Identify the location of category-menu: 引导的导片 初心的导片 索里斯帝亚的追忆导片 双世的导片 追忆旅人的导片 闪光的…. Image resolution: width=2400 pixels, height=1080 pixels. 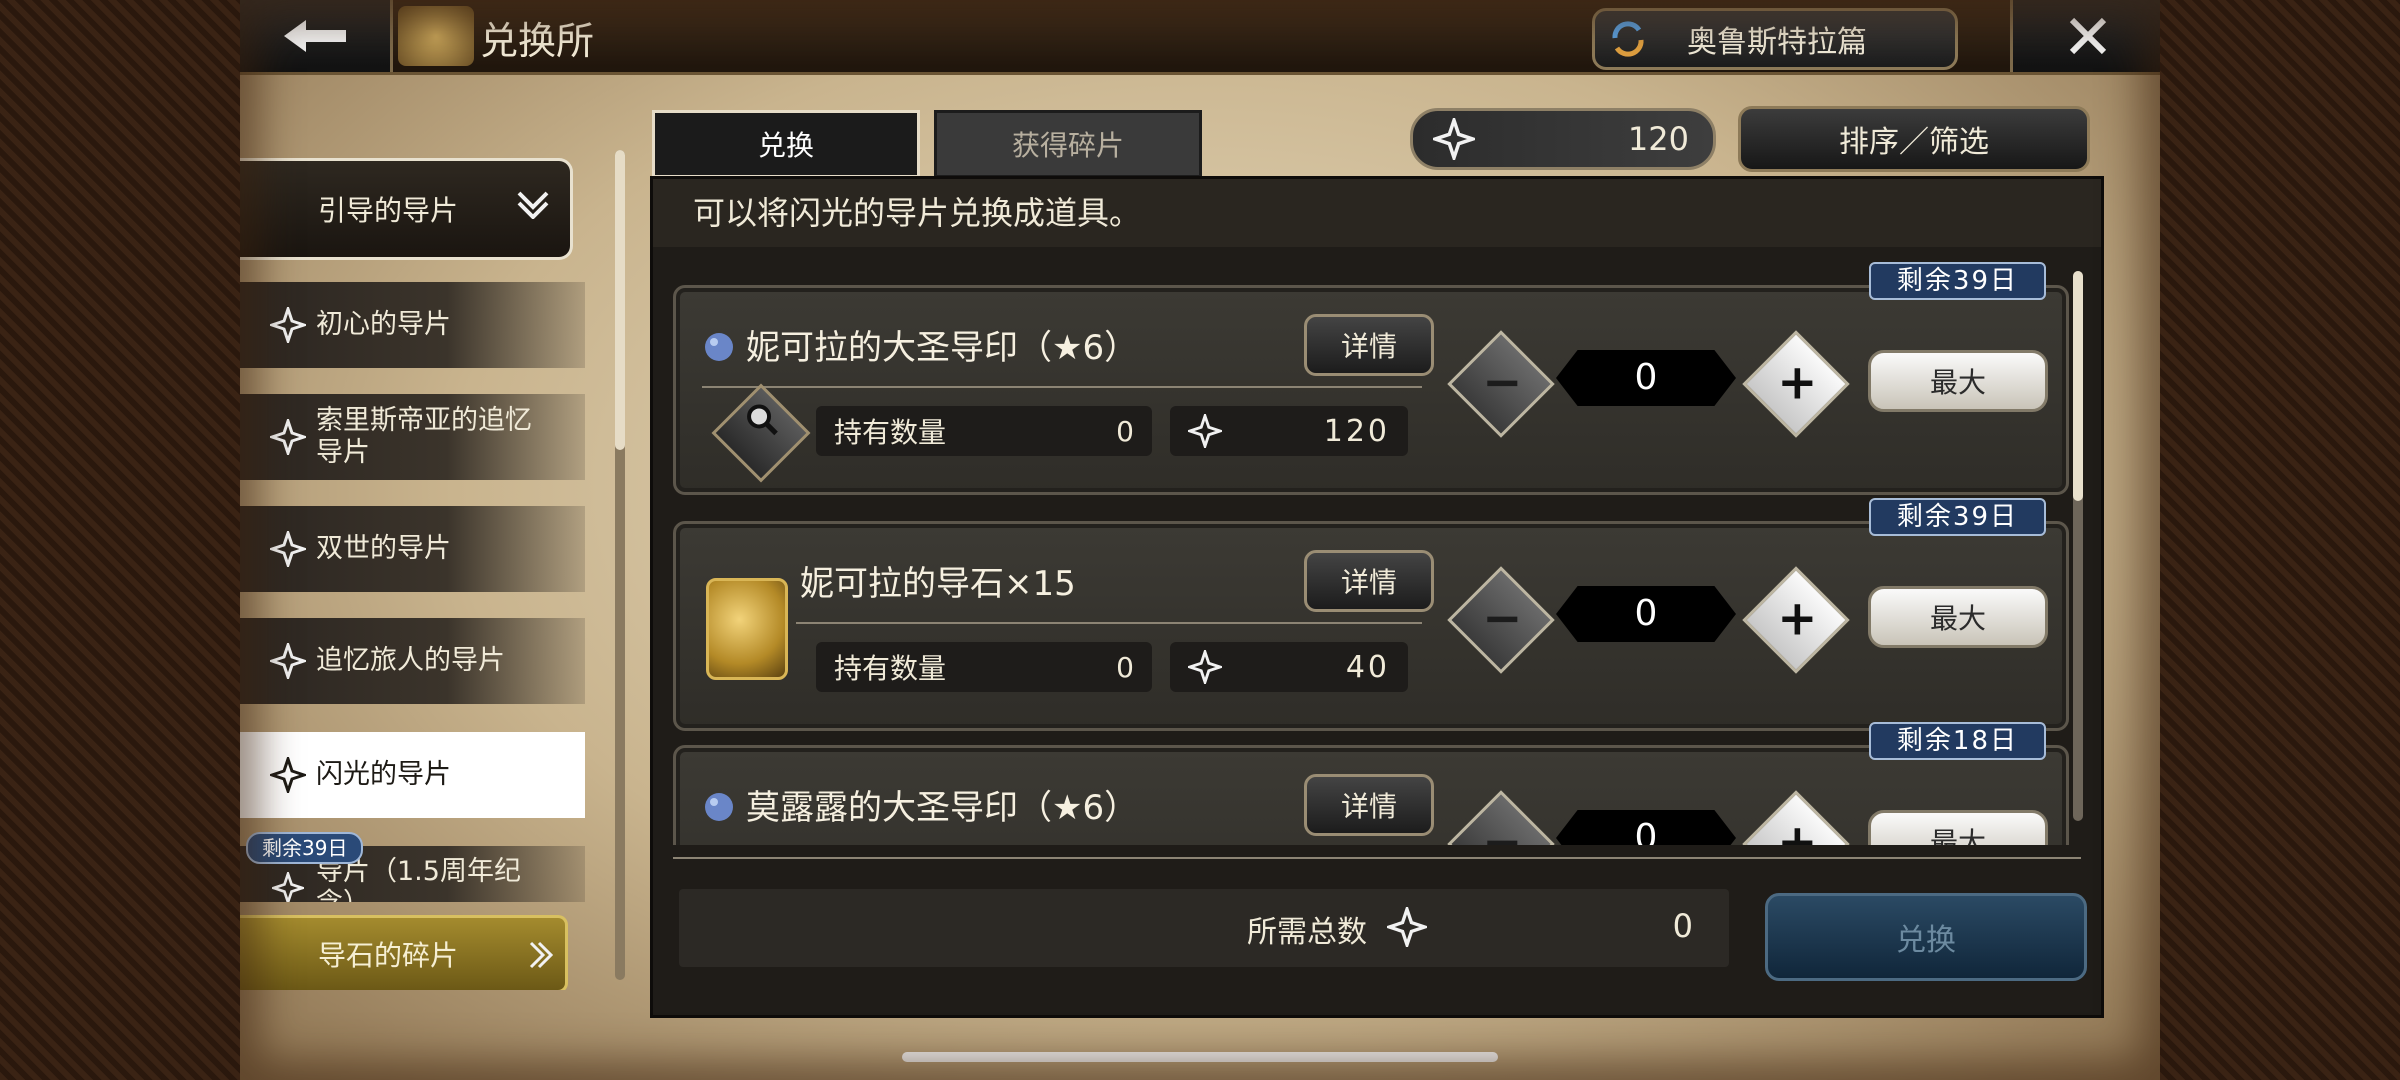
(415, 570).